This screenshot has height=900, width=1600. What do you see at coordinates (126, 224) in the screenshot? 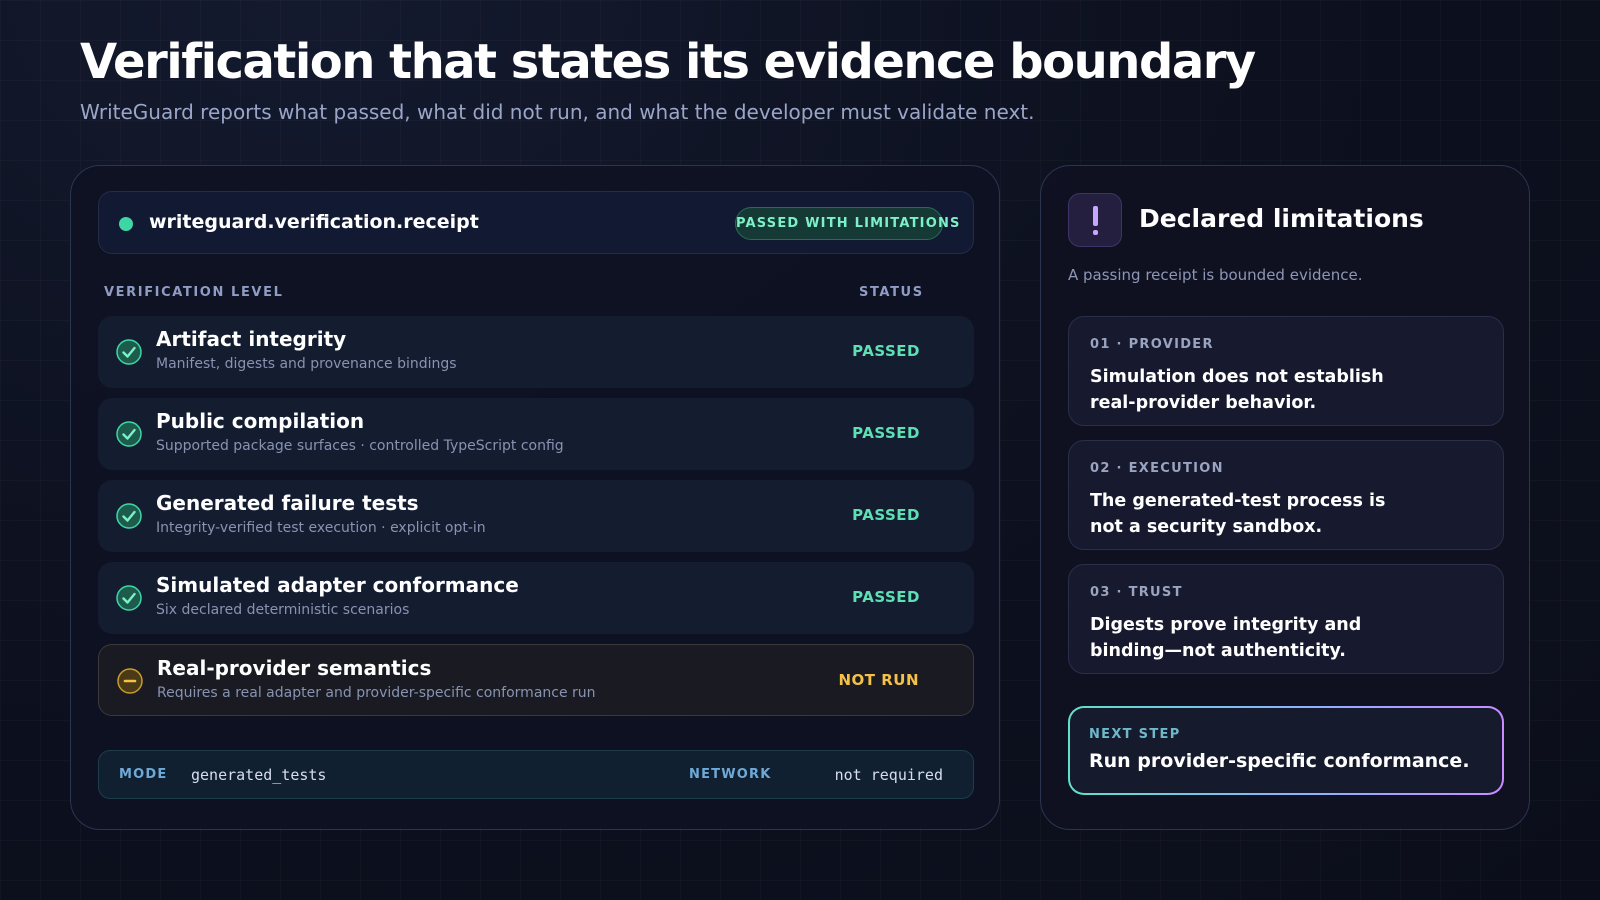
I see `status-dot-icon` at bounding box center [126, 224].